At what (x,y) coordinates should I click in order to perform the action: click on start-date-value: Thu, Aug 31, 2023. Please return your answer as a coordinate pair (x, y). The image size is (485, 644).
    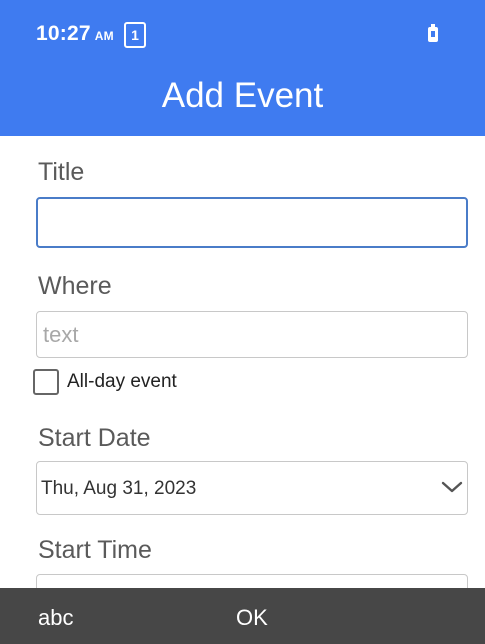
    Looking at the image, I should click on (119, 488).